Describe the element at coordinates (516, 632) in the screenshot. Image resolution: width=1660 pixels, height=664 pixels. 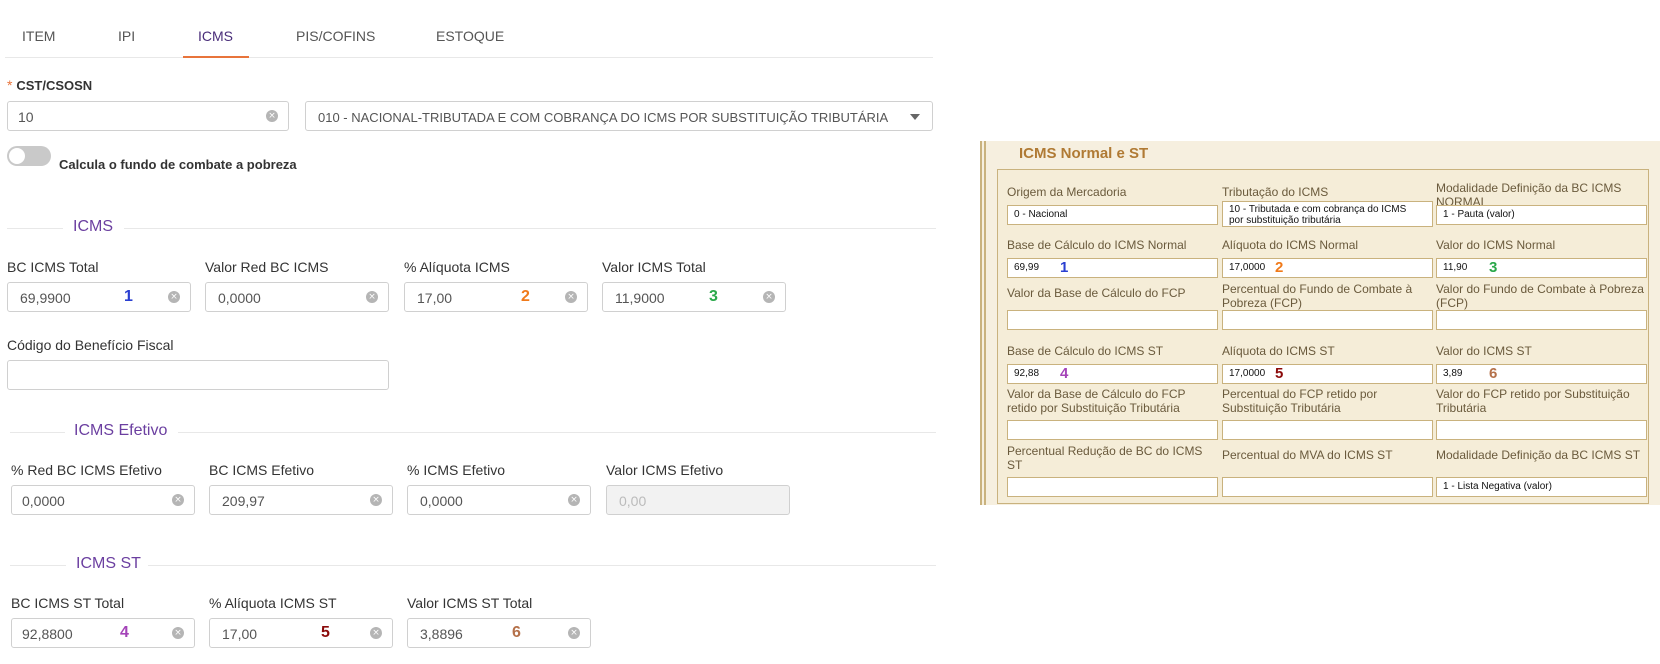
I see `marker-6: 6` at that location.